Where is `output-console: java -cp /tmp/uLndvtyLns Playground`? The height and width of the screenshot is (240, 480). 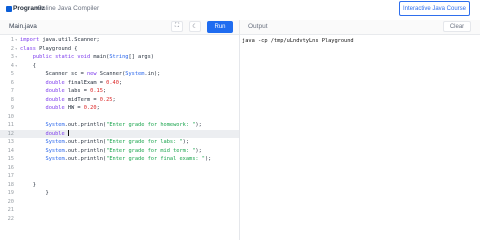
output-console: java -cp /tmp/uLndvtyLns Playground is located at coordinates (298, 41).